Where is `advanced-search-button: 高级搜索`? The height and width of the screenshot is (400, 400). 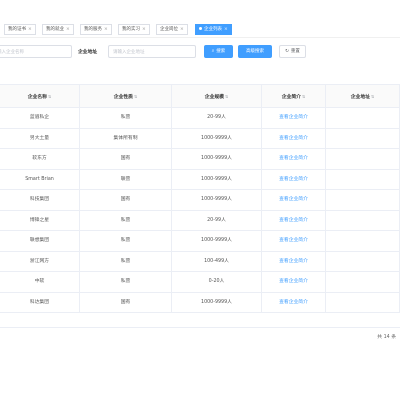 advanced-search-button: 高级搜索 is located at coordinates (255, 51).